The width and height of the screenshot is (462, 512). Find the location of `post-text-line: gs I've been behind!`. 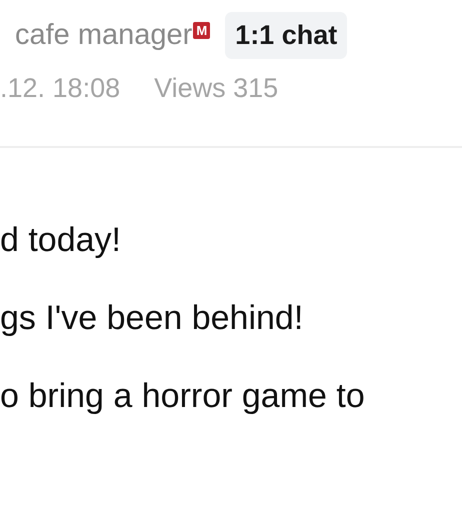

post-text-line: gs I've been behind! is located at coordinates (152, 318).